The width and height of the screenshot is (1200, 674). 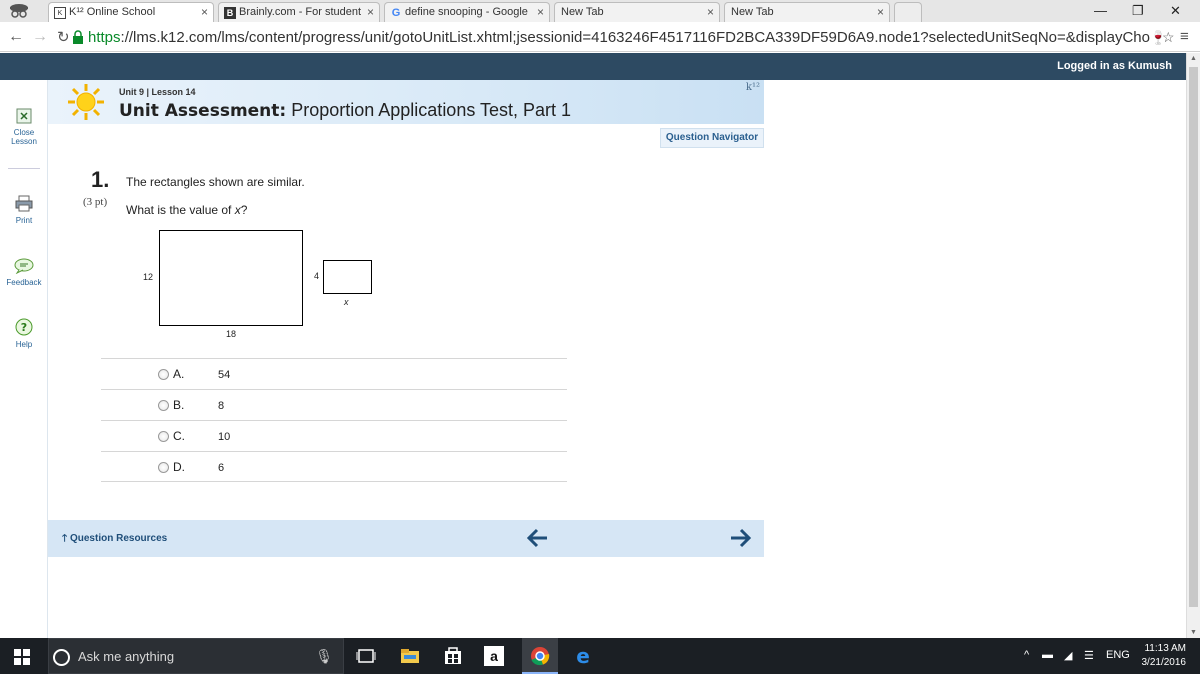 I want to click on small-rect-width-label: x, so click(x=346, y=302).